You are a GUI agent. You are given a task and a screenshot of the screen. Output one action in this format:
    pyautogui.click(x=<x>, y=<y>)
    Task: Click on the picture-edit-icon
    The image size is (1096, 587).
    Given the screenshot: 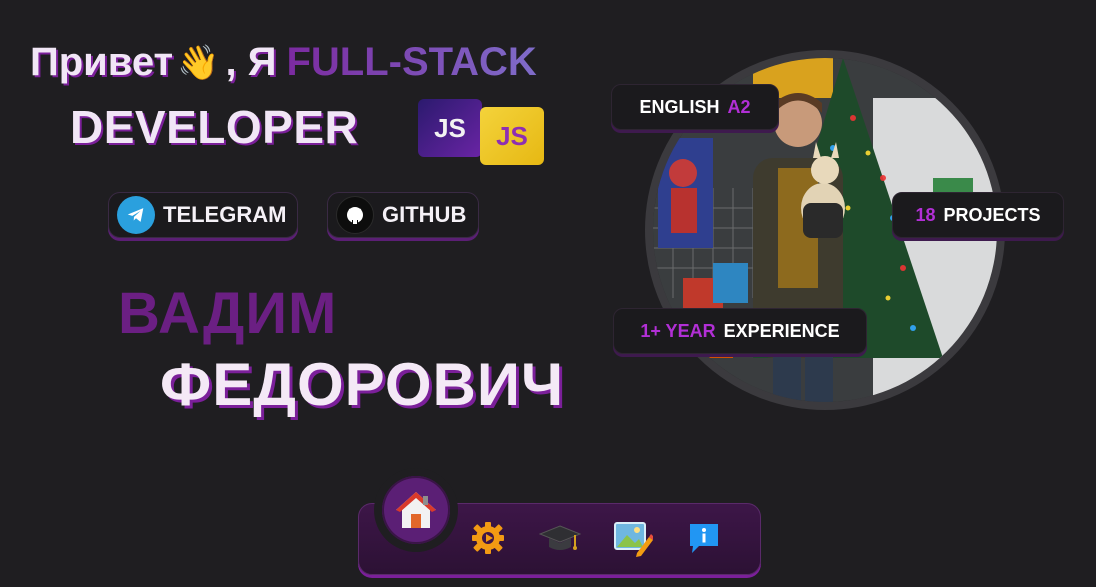 What is the action you would take?
    pyautogui.click(x=633, y=539)
    